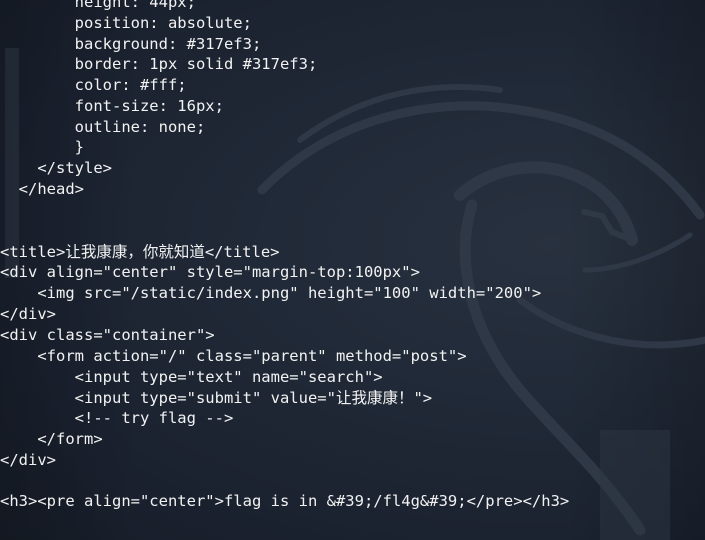 This screenshot has width=705, height=540. Describe the element at coordinates (42, 147) in the screenshot. I see `code-line: }` at that location.